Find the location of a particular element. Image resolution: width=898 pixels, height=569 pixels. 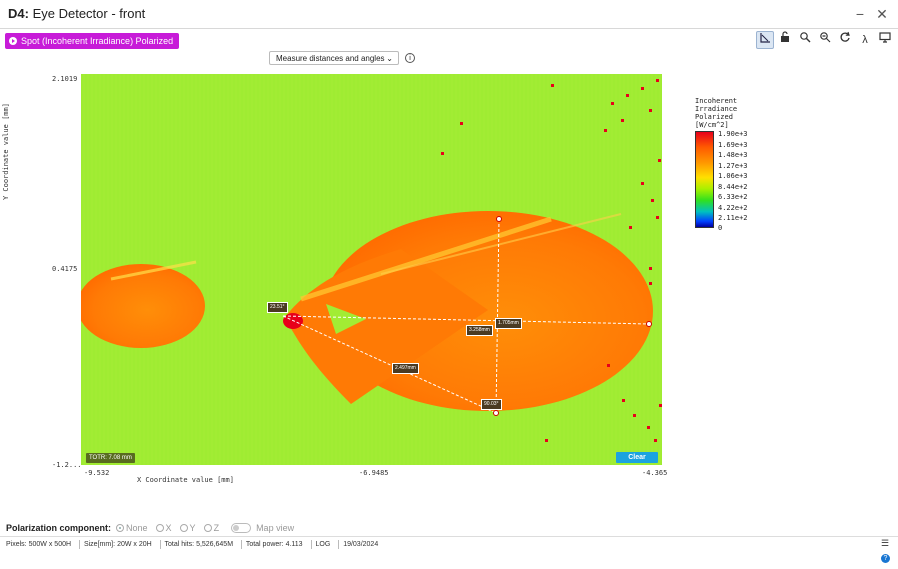

measure-mode-select: Measure distances and angles ⌄ is located at coordinates (334, 58).